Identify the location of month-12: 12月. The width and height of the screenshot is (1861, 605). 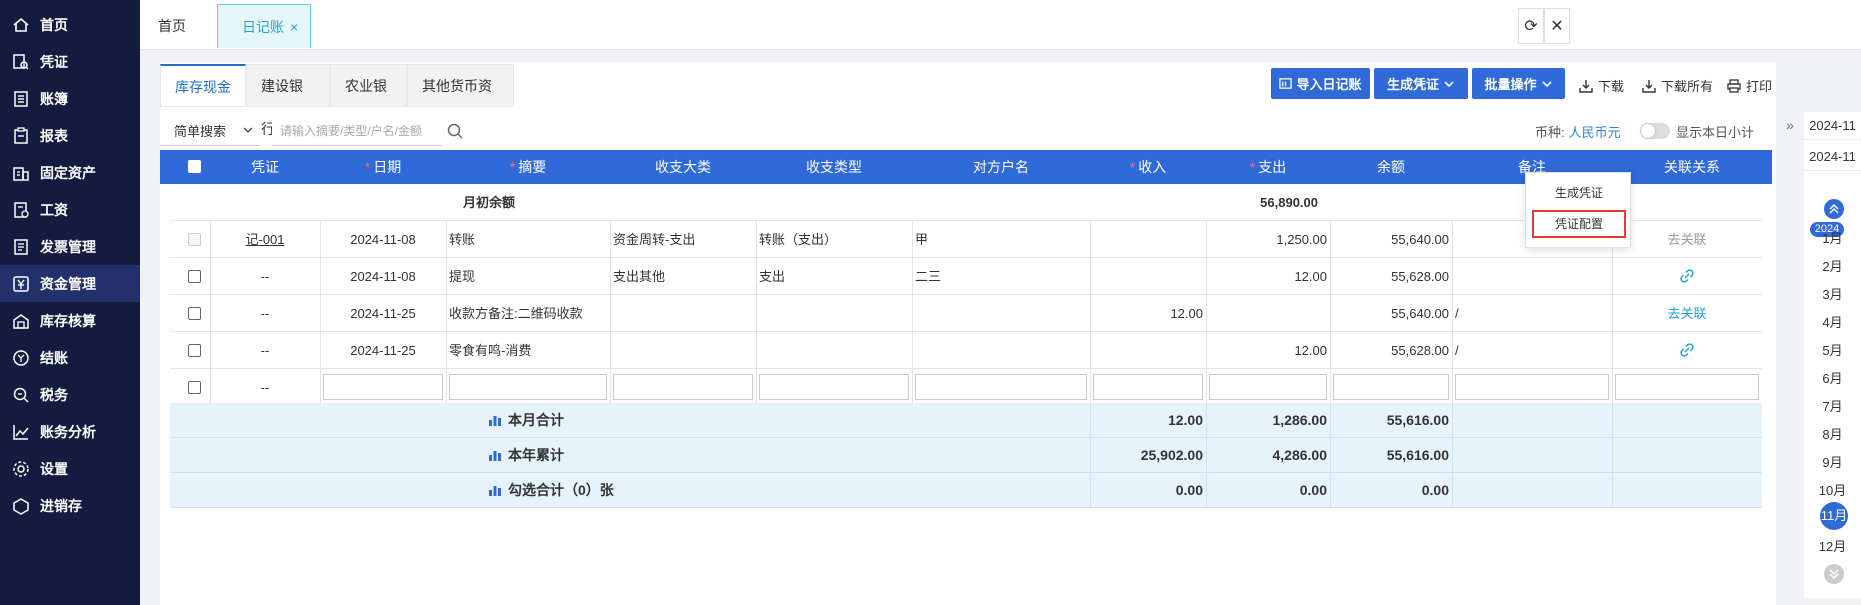
(1832, 545).